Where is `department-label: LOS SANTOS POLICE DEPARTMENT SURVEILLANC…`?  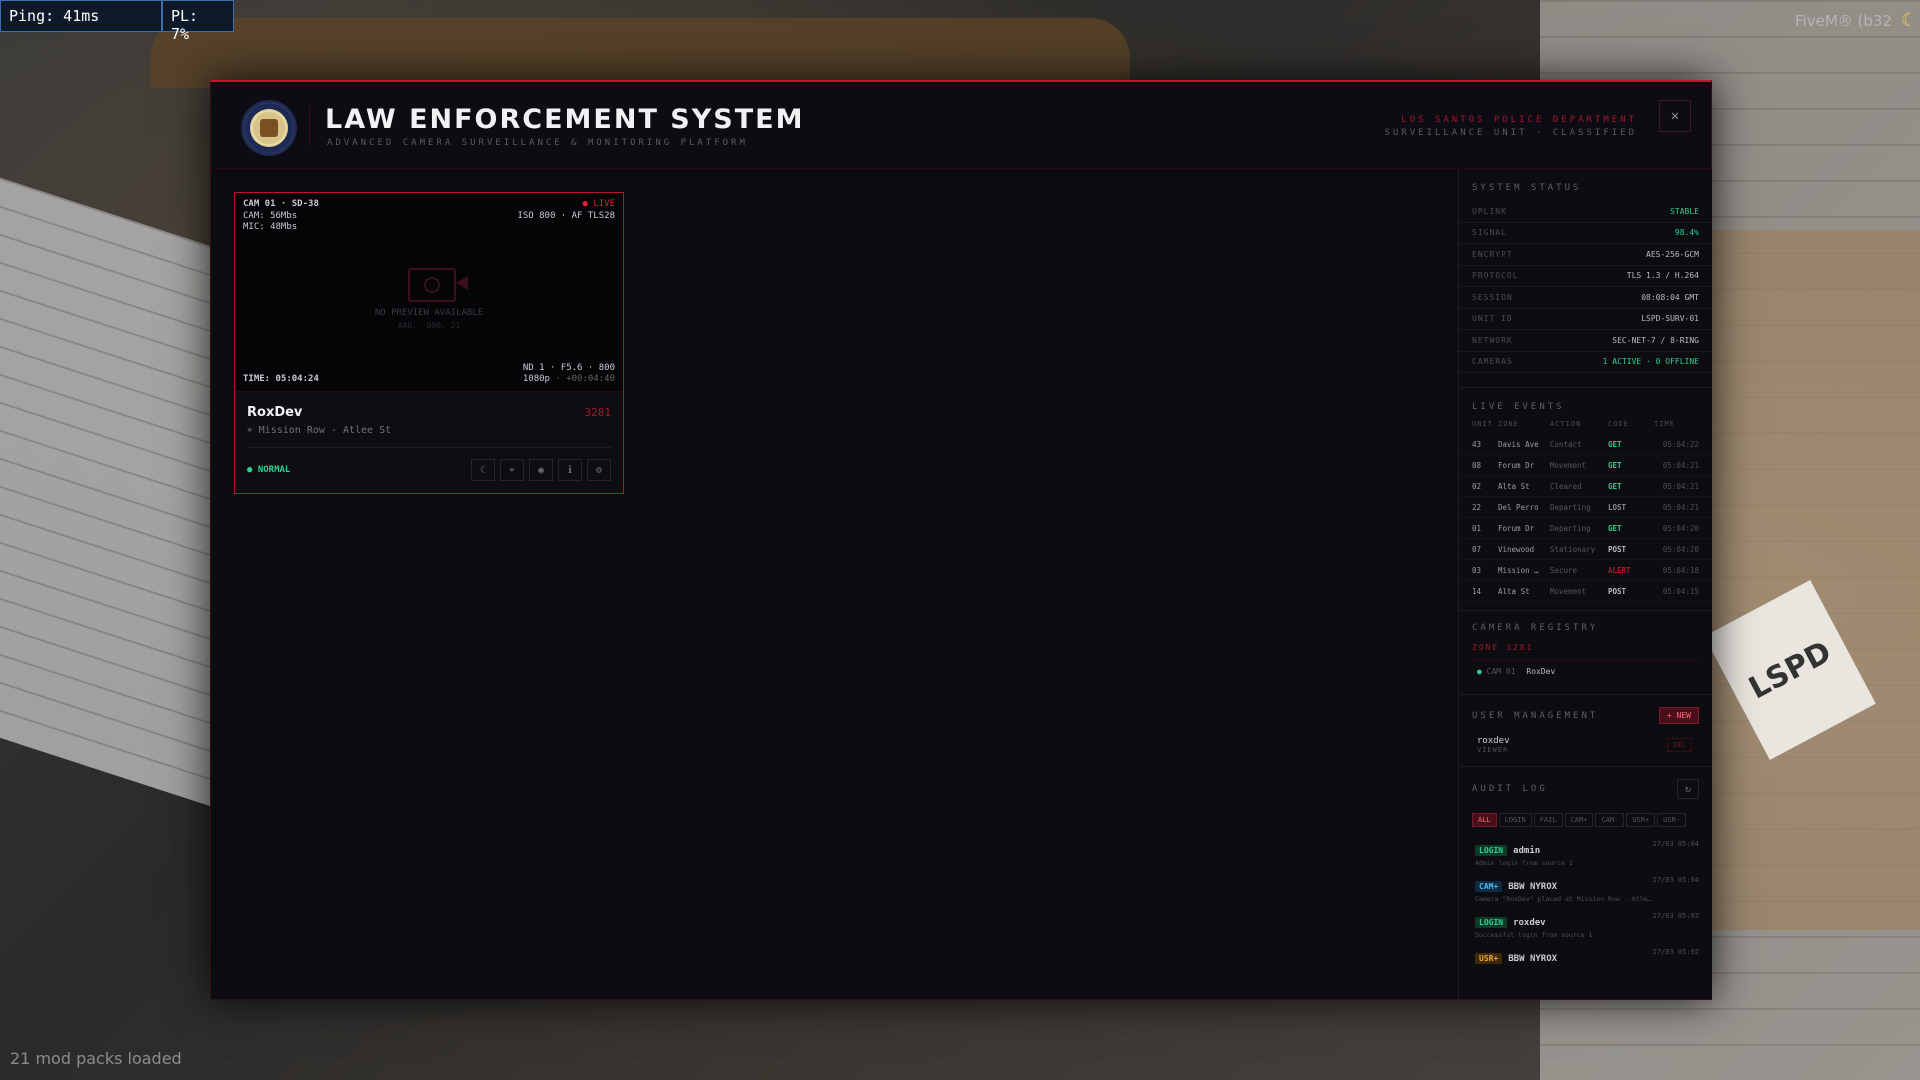 department-label: LOS SANTOS POLICE DEPARTMENT SURVEILLANC… is located at coordinates (1510, 126).